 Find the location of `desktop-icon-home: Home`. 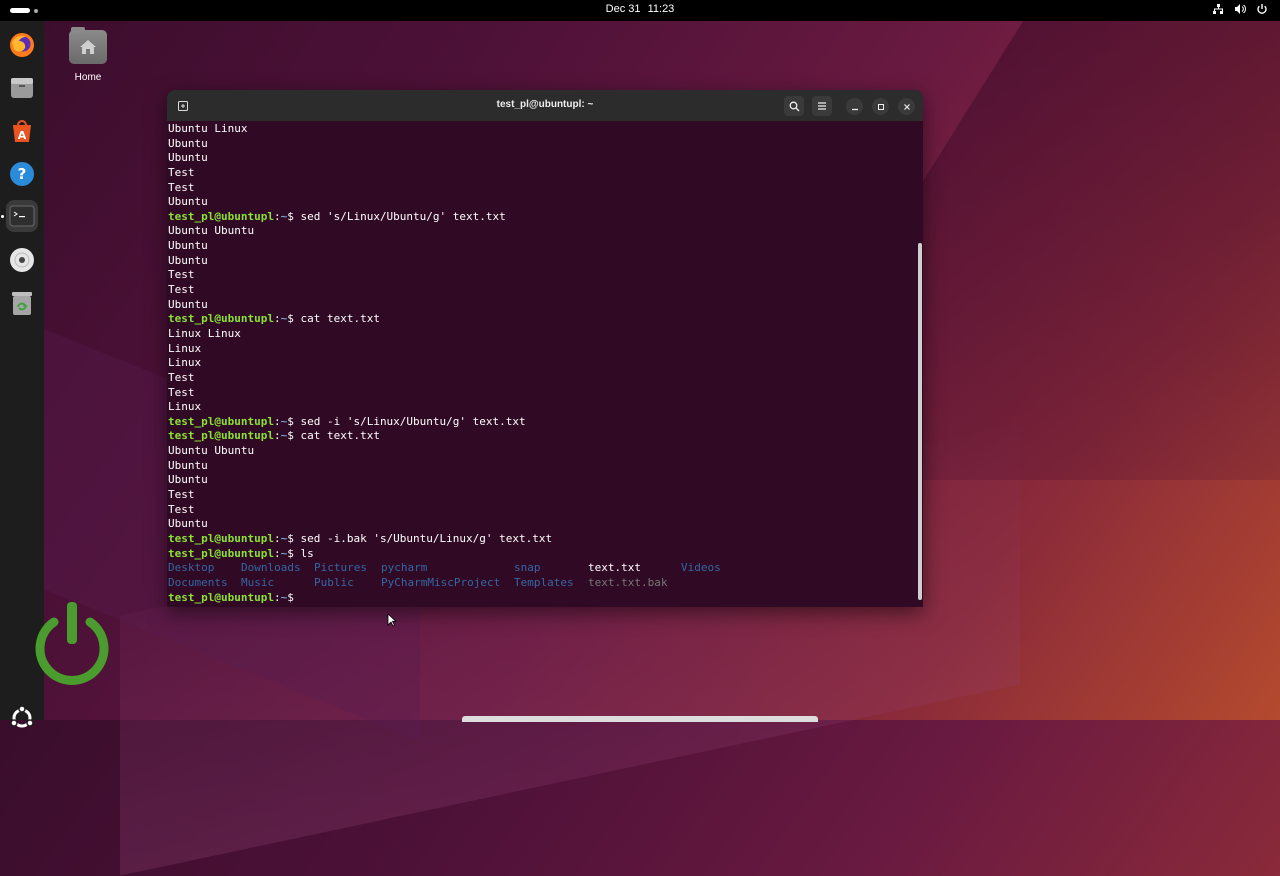

desktop-icon-home: Home is located at coordinates (88, 55).